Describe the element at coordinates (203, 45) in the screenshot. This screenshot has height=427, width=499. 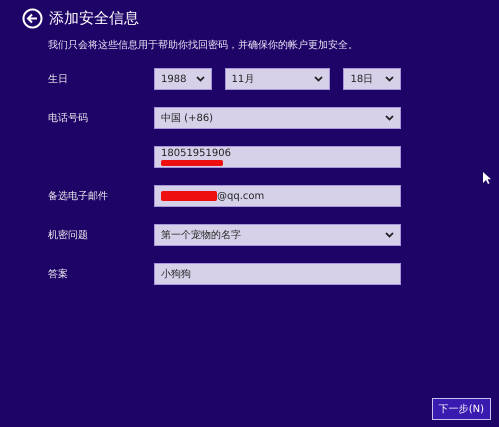
I see `description-text: 我们只会将这些信息用于帮助你找回密码，并确保你的帐户更加安全。` at that location.